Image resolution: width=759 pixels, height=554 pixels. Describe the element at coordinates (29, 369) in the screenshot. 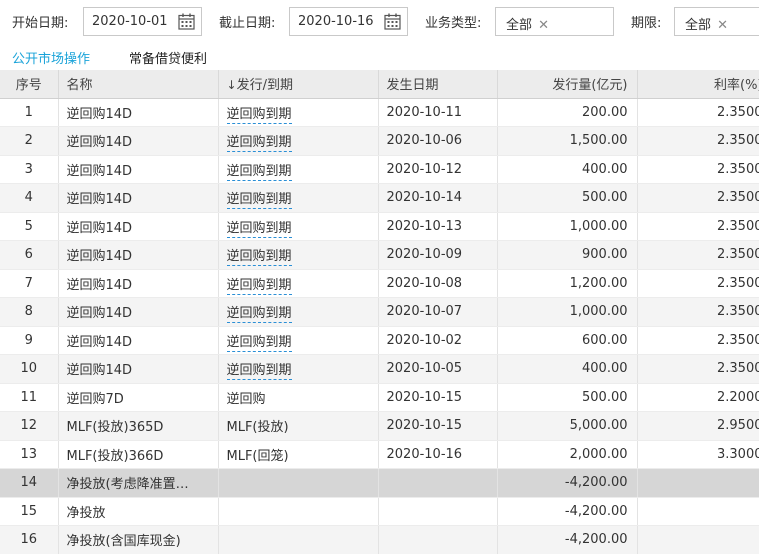

I see `cell-no: 10` at that location.